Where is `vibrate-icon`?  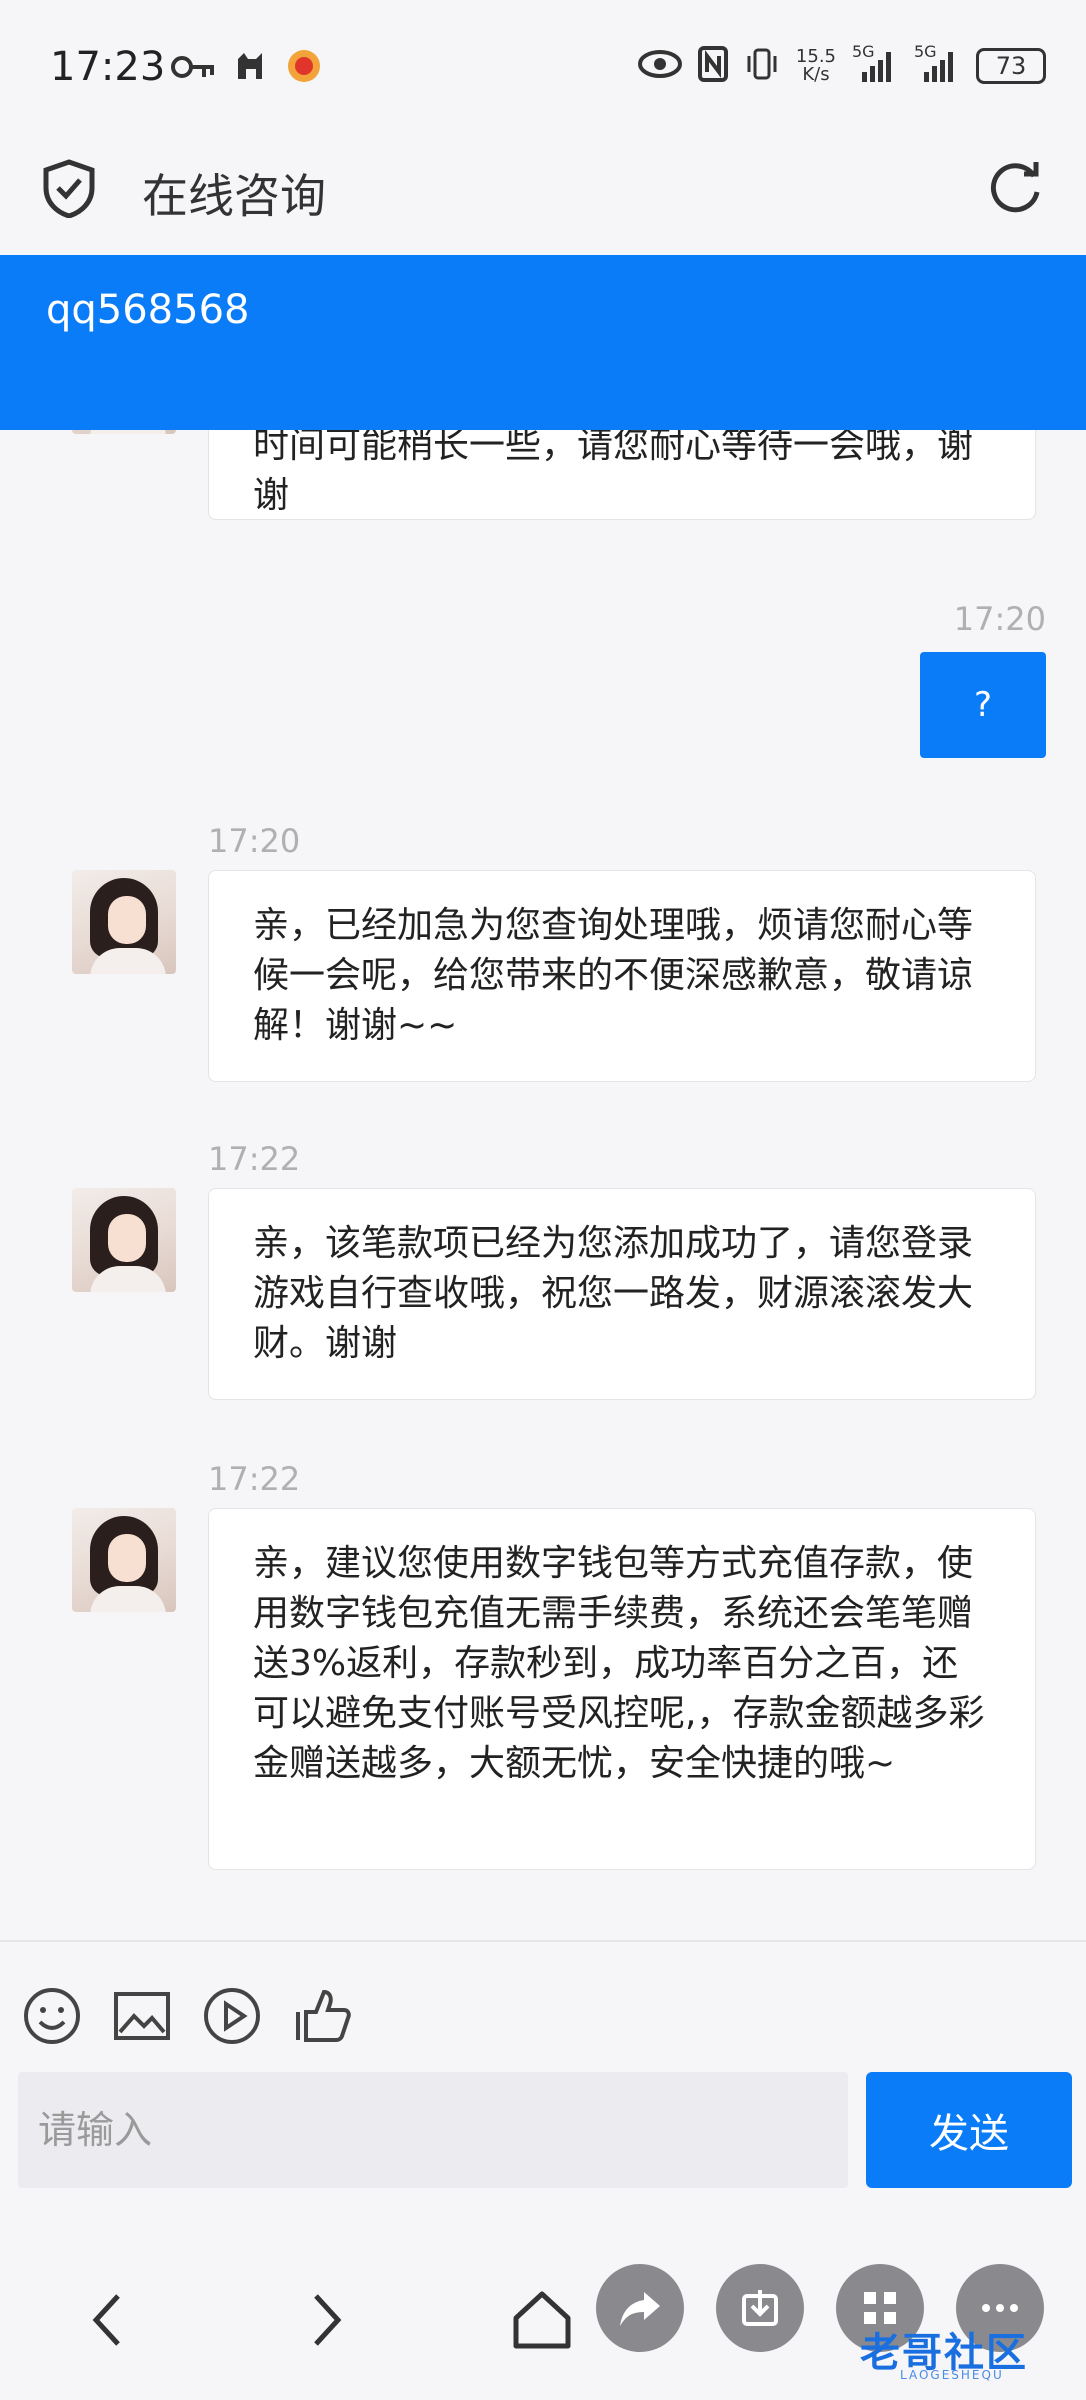
vibrate-icon is located at coordinates (762, 66).